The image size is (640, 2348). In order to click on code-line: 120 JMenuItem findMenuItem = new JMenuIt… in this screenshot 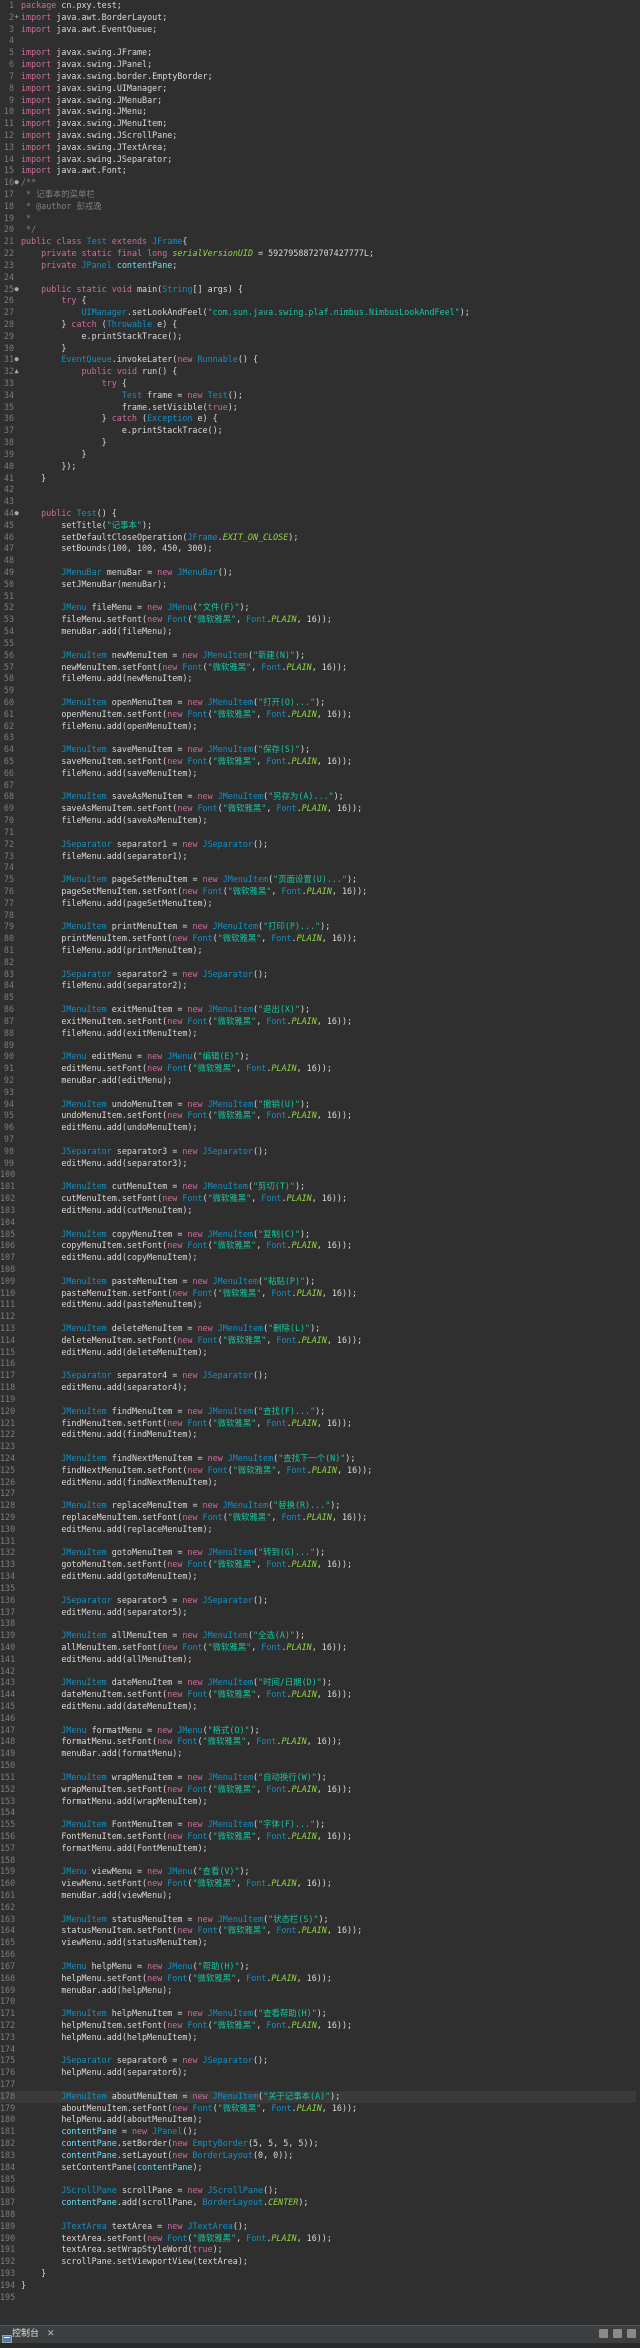, I will do `click(320, 1412)`.